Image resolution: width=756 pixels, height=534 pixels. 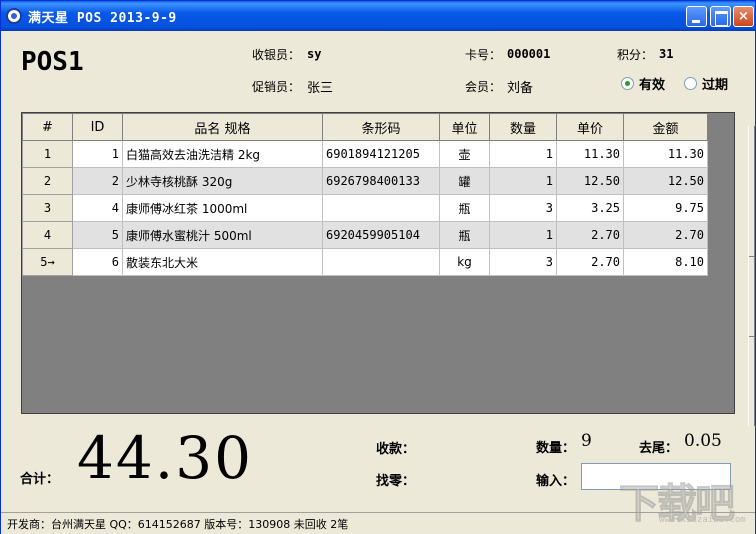 I want to click on cell-price: 3.25, so click(x=590, y=208).